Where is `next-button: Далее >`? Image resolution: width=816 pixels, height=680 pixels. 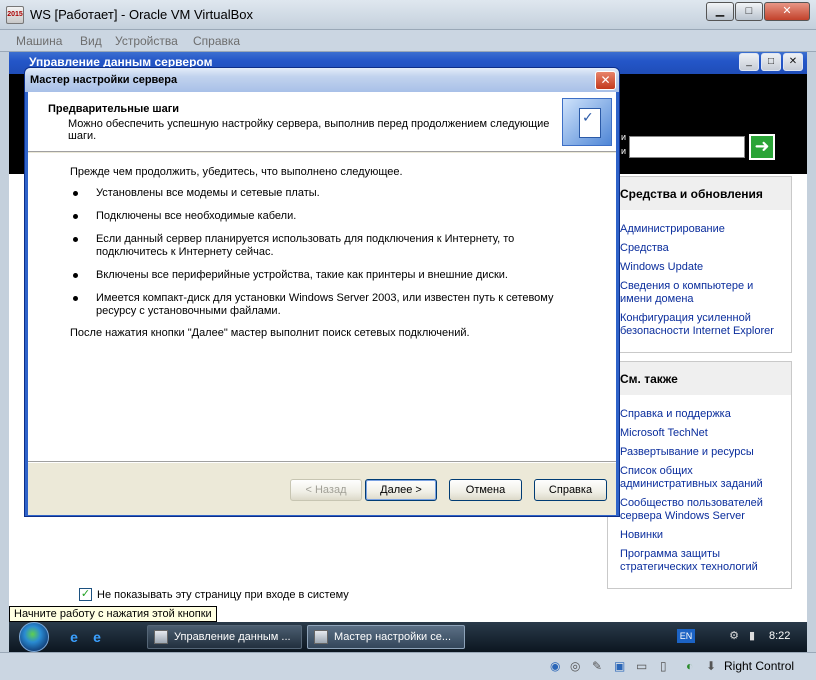
next-button: Далее > is located at coordinates (401, 490).